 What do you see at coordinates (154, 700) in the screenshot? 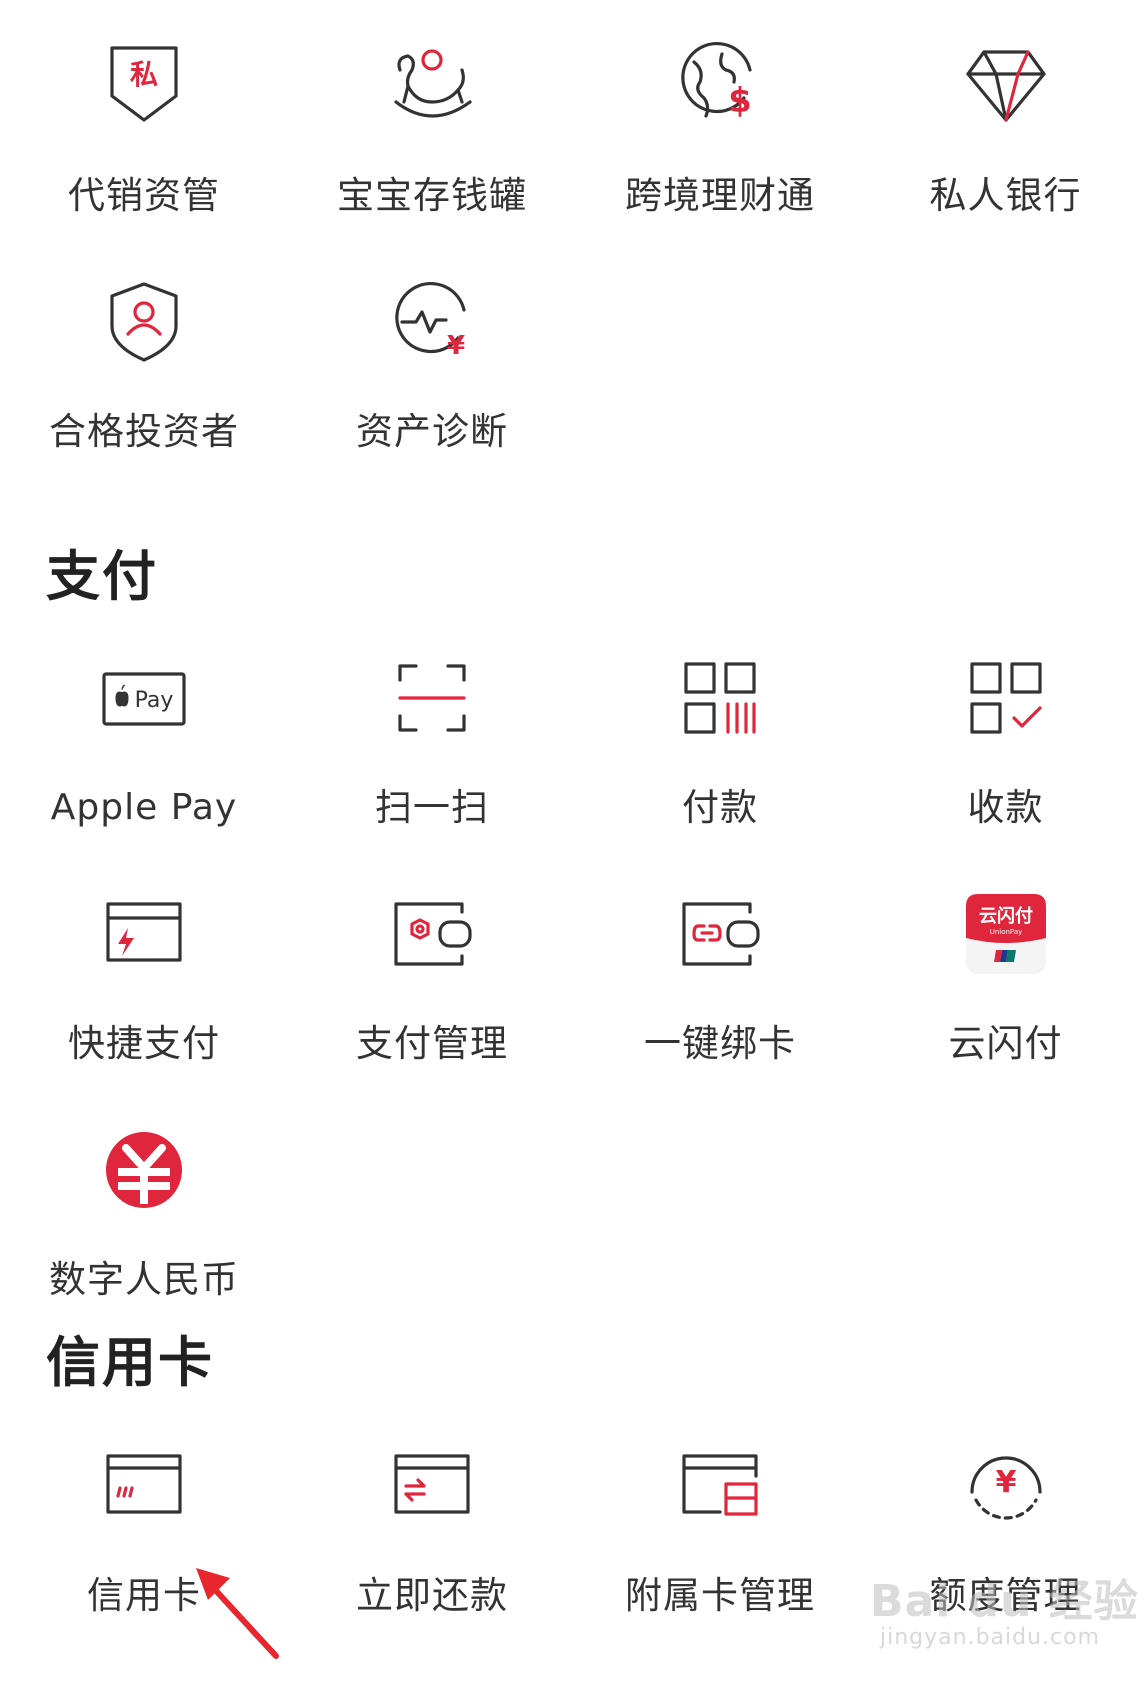
I see `svg-text: Pay` at bounding box center [154, 700].